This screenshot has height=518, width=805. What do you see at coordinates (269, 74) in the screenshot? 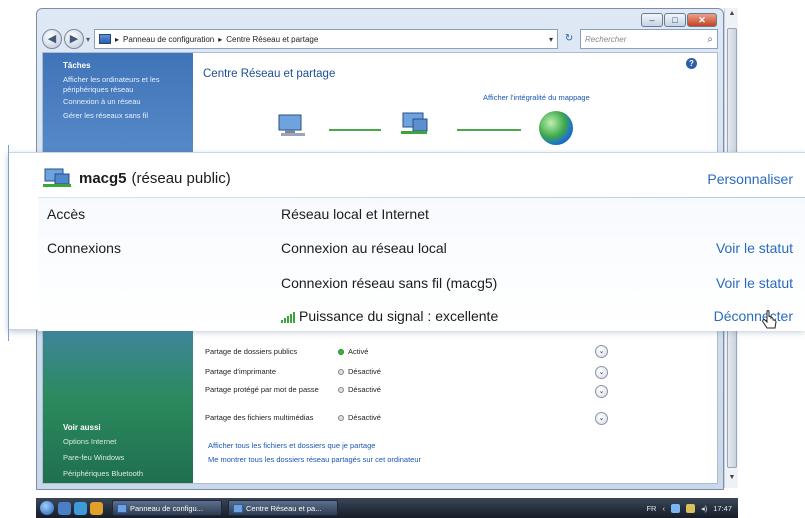
I see `page-title: Centre Réseau et partage` at bounding box center [269, 74].